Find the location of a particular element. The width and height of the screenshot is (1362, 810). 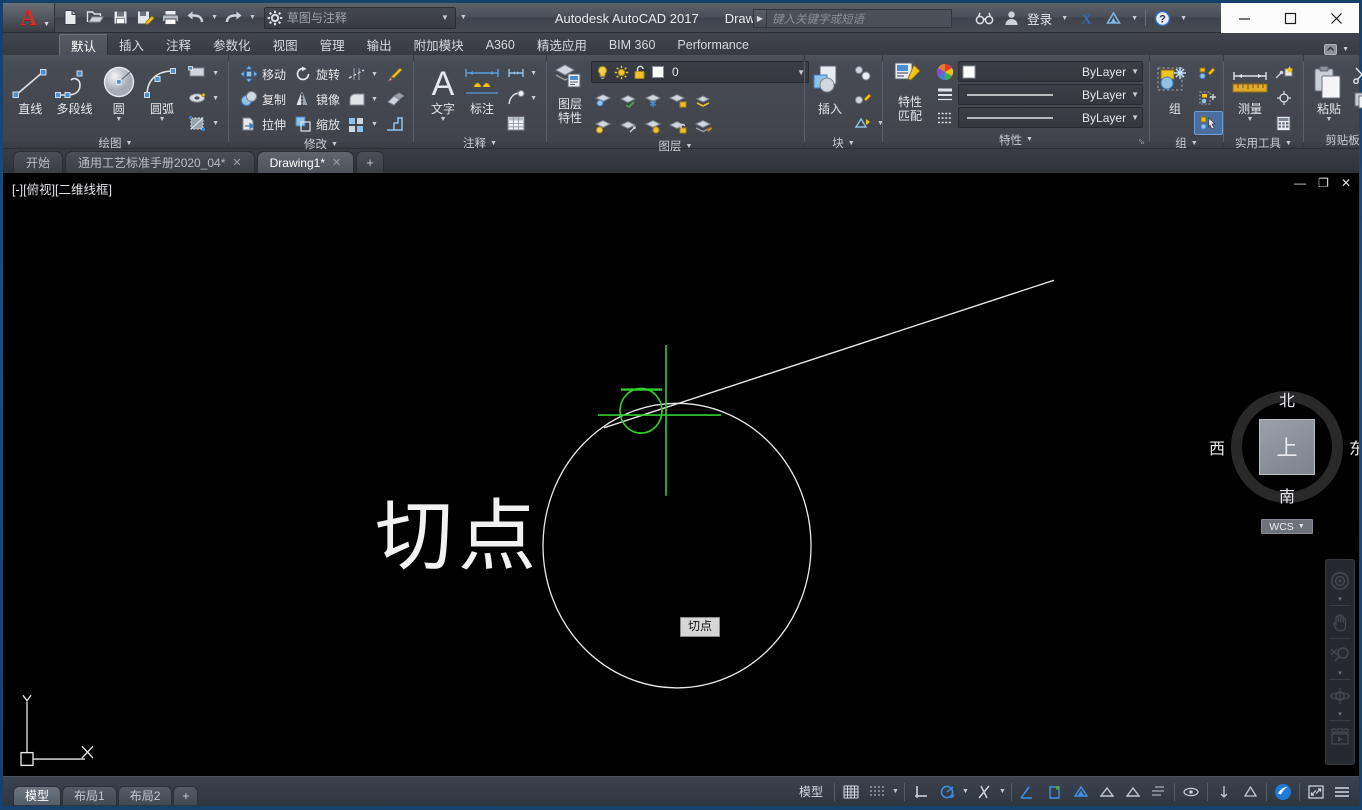

grid-display-toggle is located at coordinates (851, 792).